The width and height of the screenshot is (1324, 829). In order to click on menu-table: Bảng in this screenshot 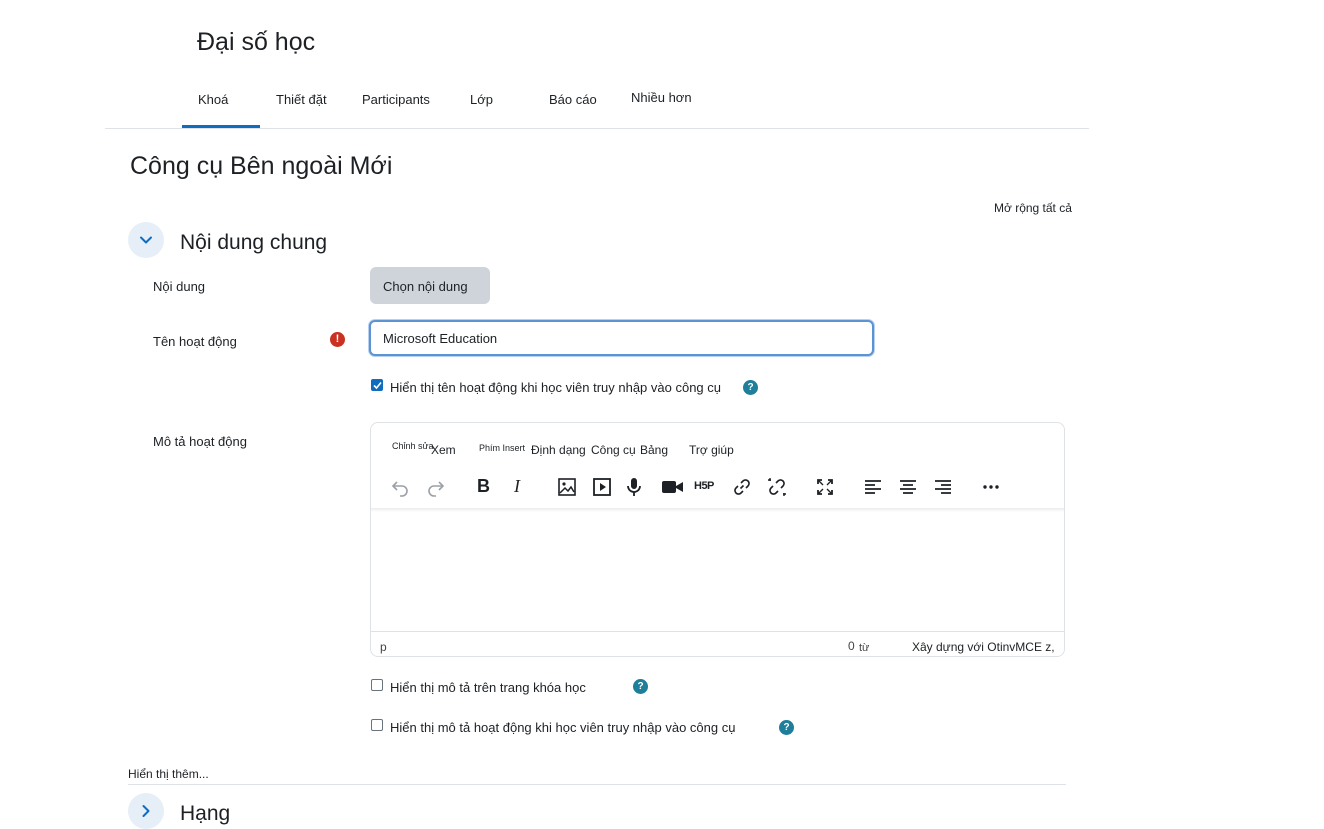, I will do `click(654, 450)`.